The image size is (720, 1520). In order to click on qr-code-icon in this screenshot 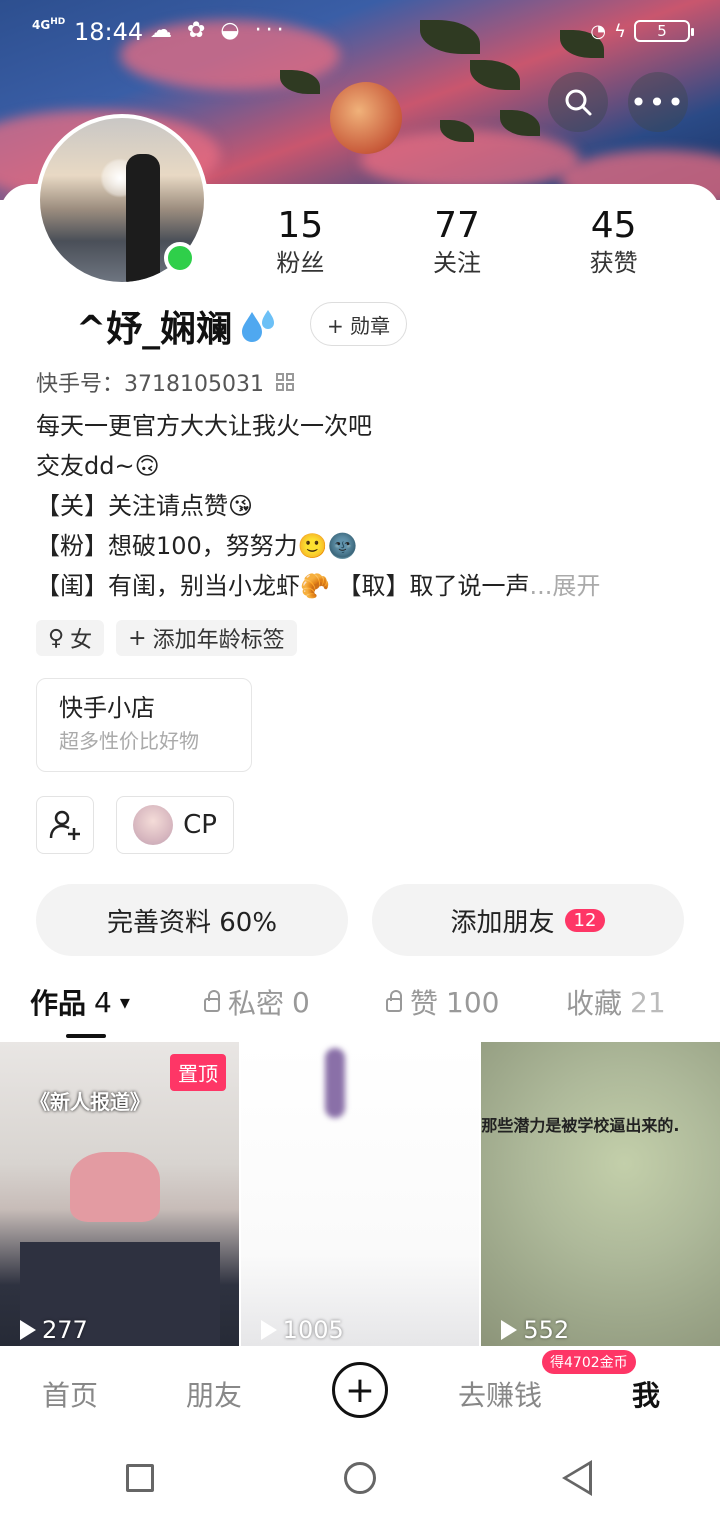, I will do `click(284, 382)`.